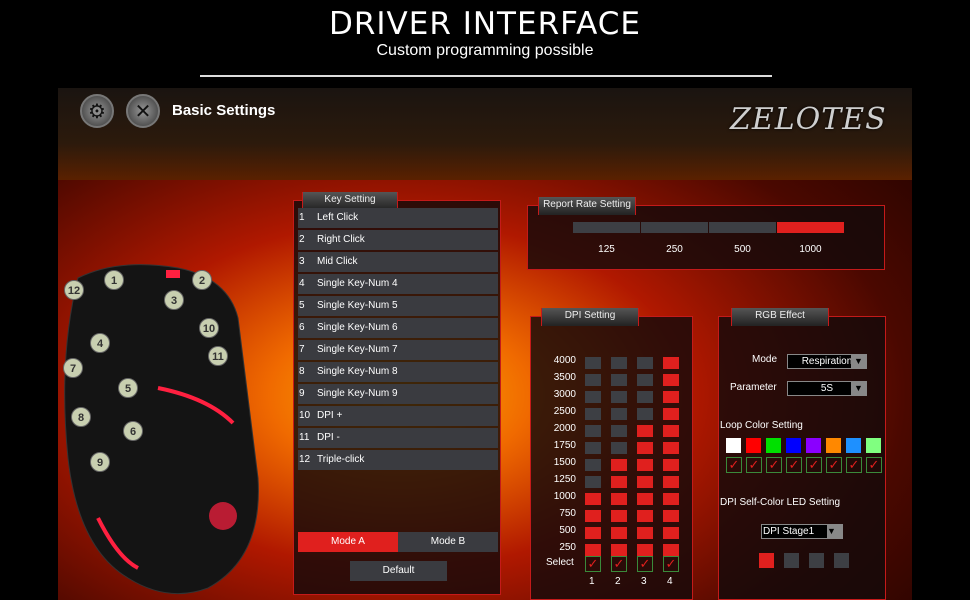 The height and width of the screenshot is (600, 970). I want to click on tools-icon: ✕, so click(143, 111).